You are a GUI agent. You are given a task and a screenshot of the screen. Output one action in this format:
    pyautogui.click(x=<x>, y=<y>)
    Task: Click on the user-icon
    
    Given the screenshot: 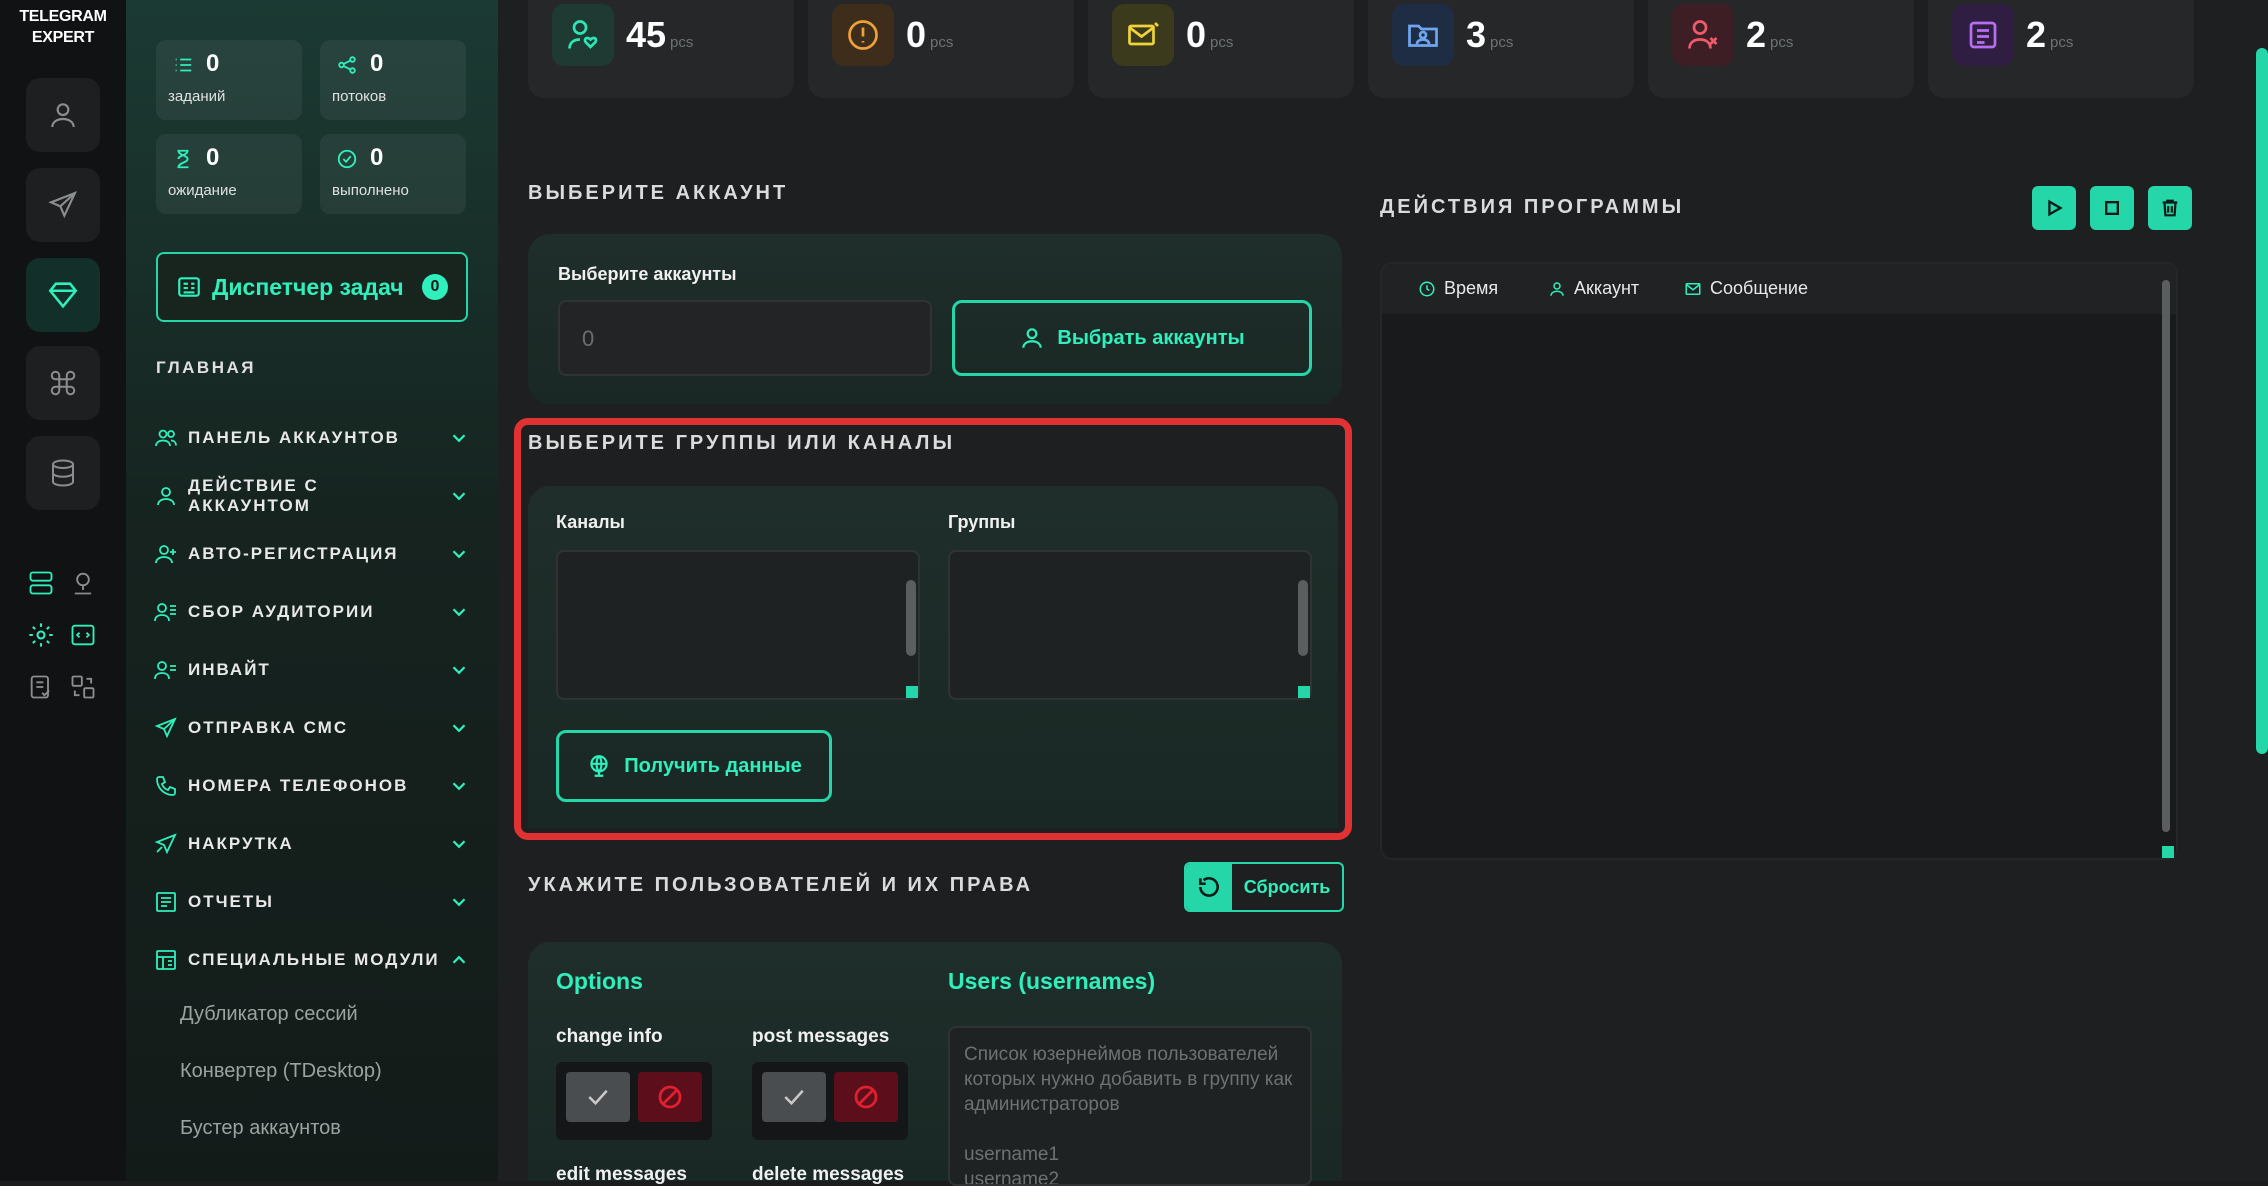 What is the action you would take?
    pyautogui.click(x=1032, y=338)
    